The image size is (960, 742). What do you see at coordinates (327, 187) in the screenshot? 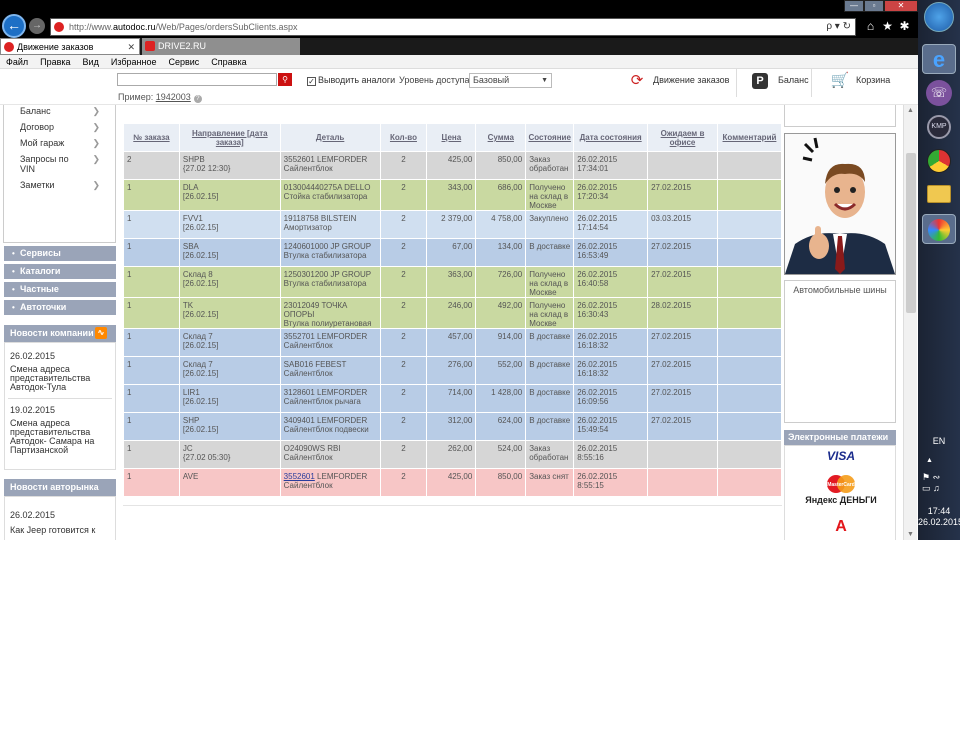
I see `cell-part-text: 013004440275A DELLO` at bounding box center [327, 187].